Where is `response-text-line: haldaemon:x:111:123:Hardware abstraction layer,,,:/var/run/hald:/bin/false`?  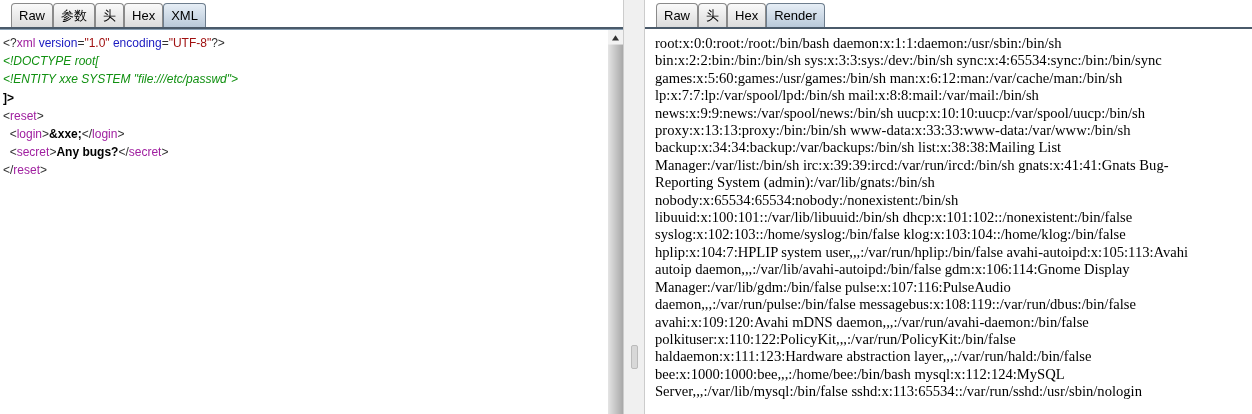
response-text-line: haldaemon:x:111:123:Hardware abstraction layer,,,:/var/run/hald:/bin/false is located at coordinates (873, 357).